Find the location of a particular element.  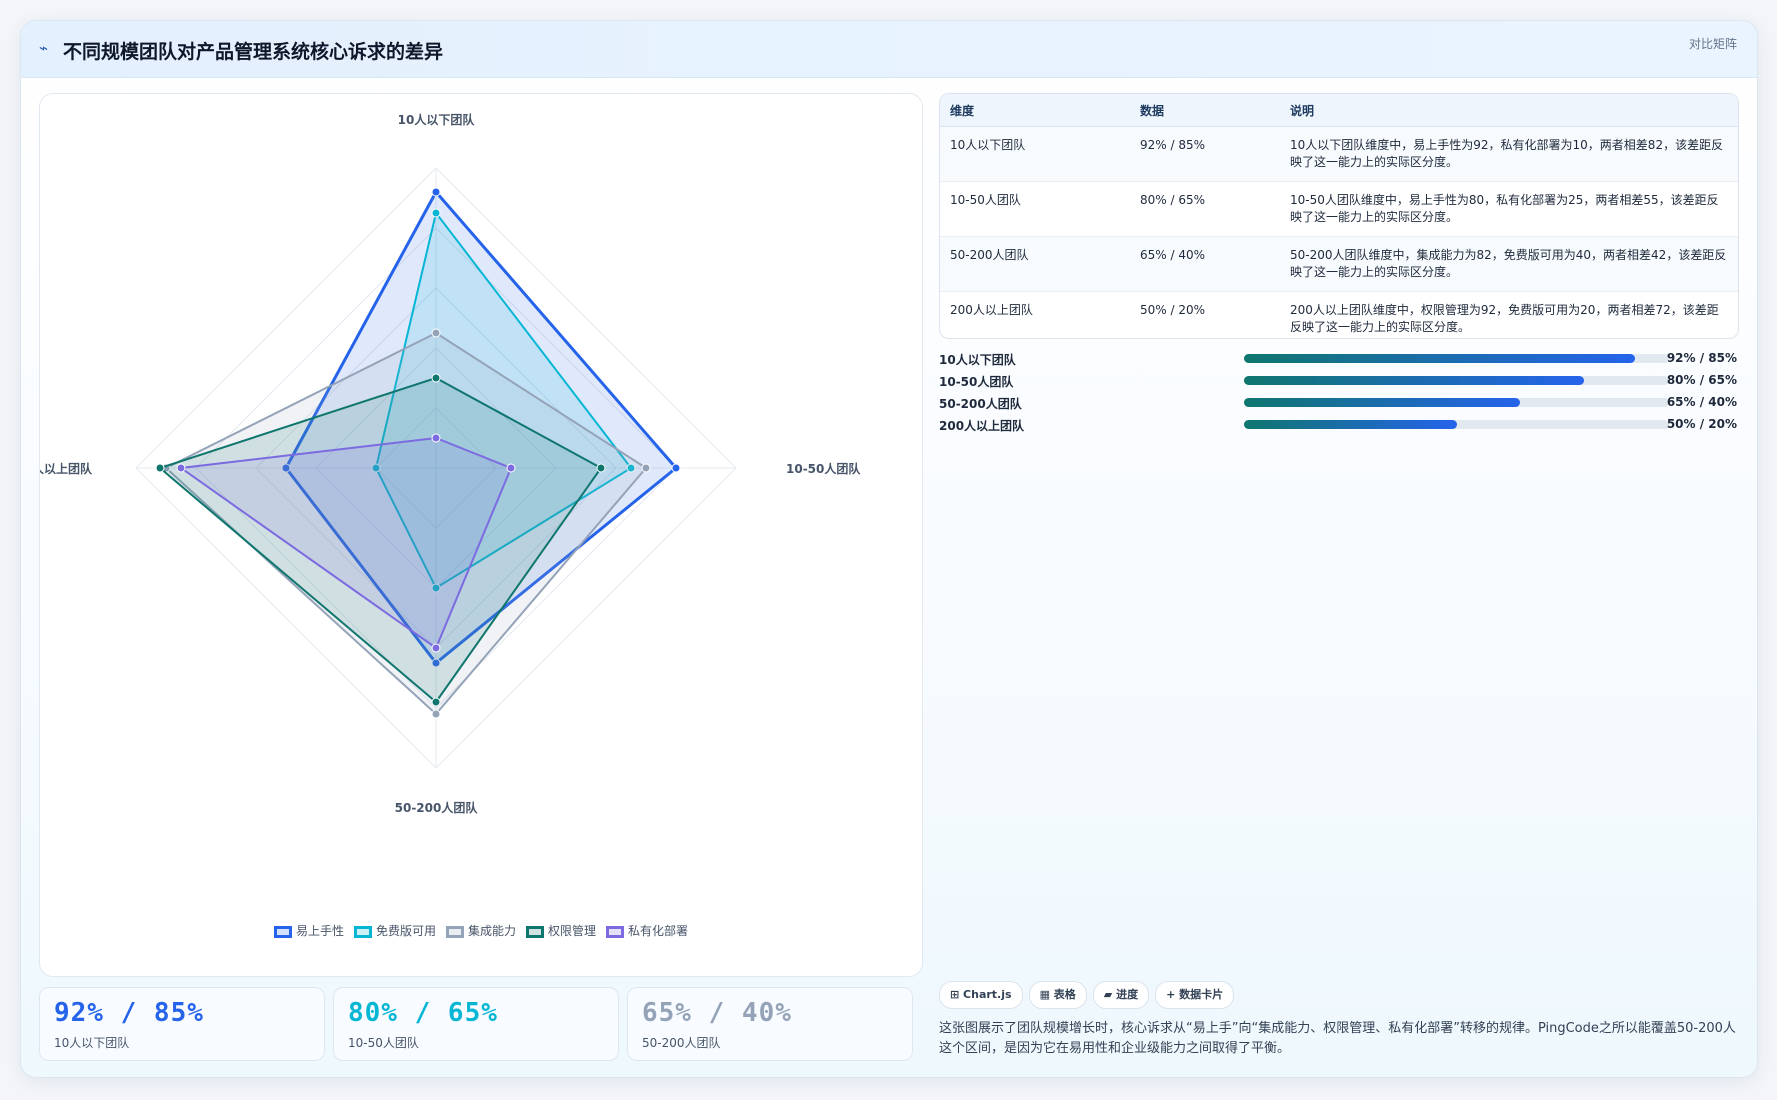

radar-axis-label: 50-200人团队 is located at coordinates (437, 807).